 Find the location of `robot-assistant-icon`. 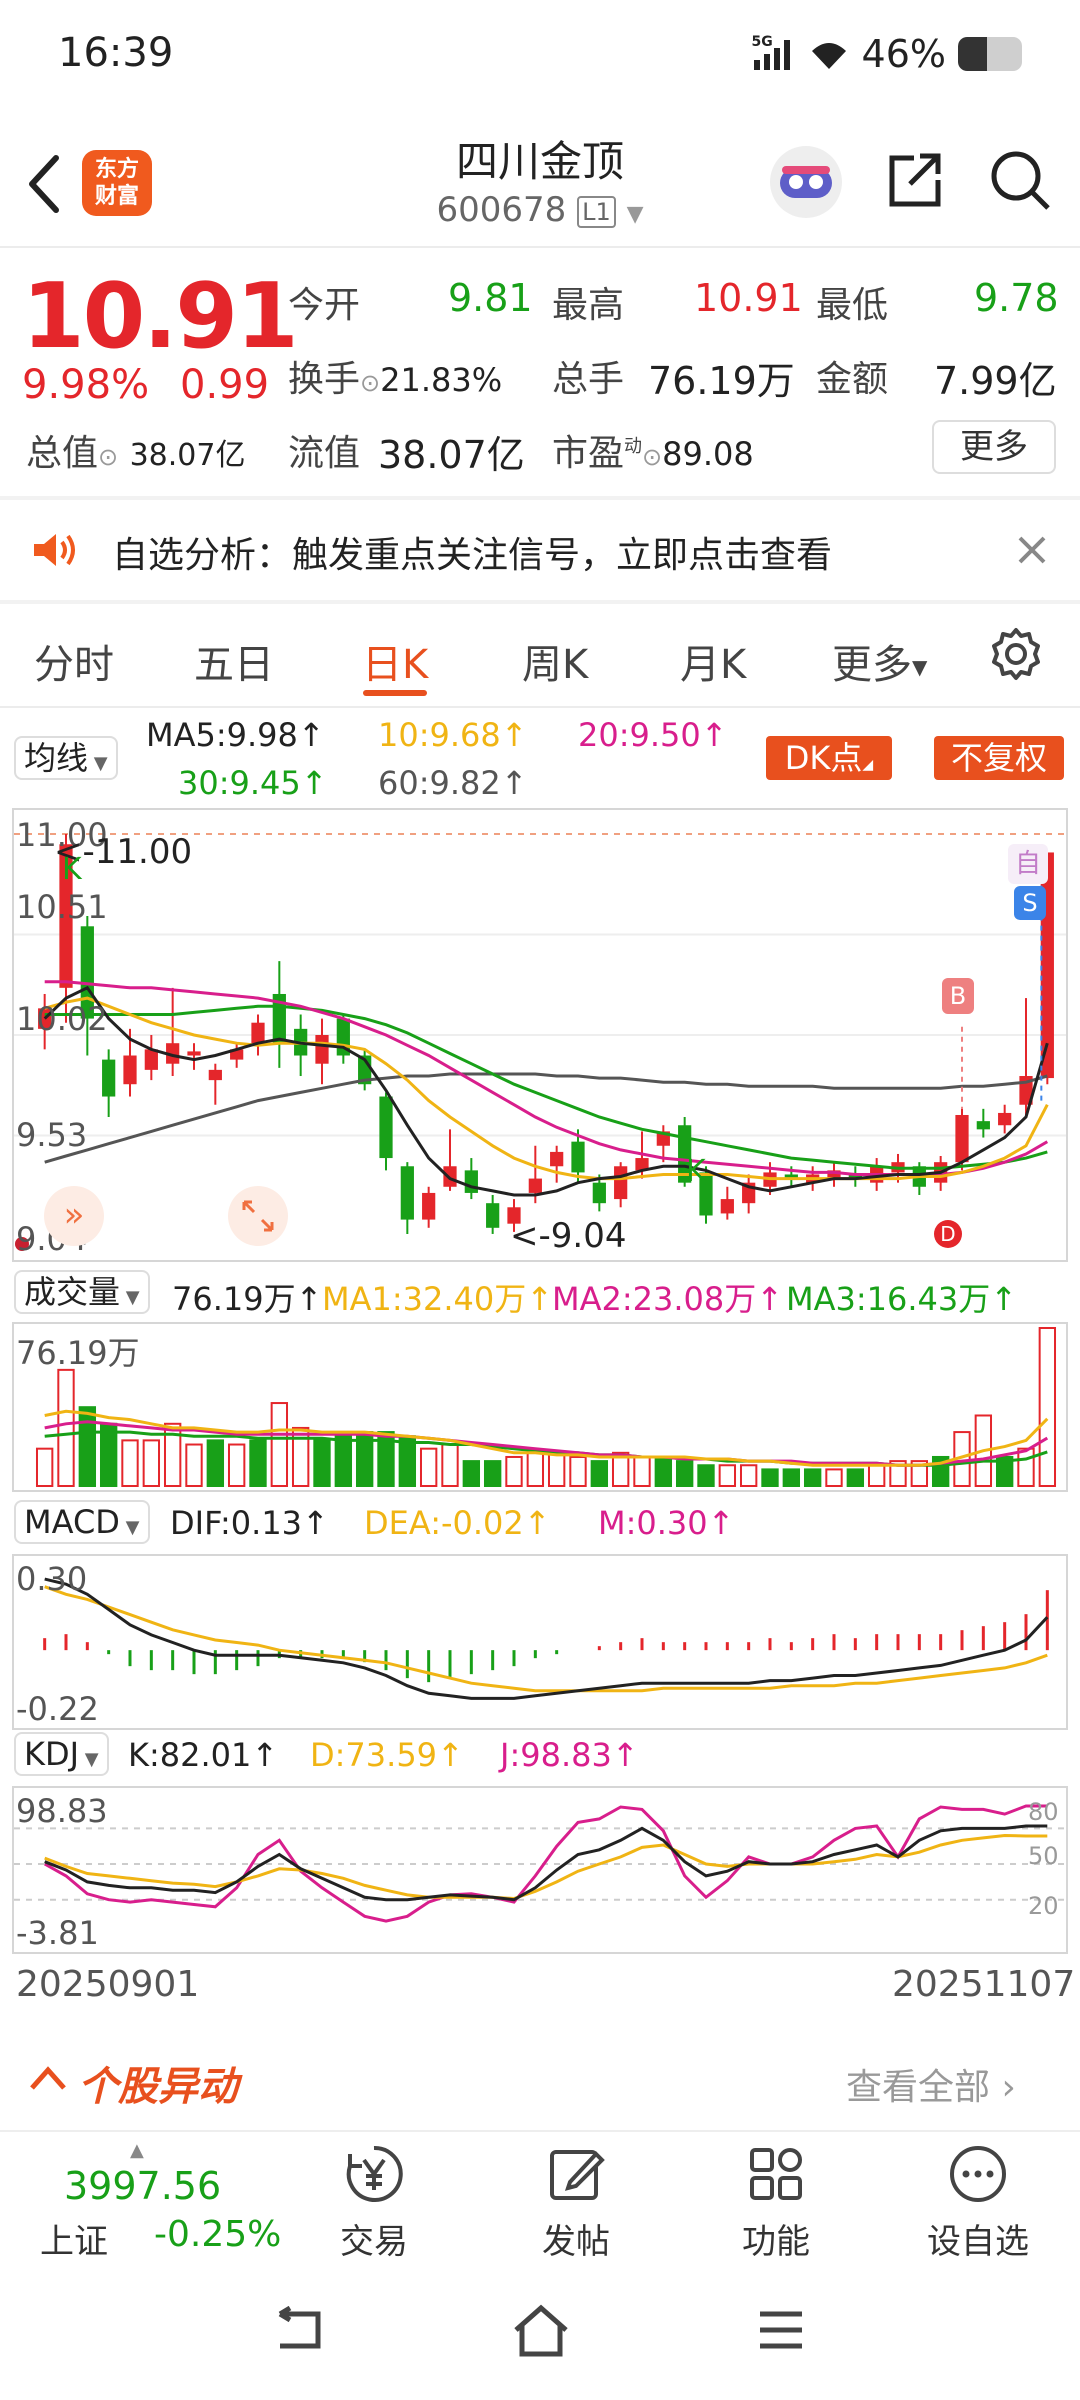

robot-assistant-icon is located at coordinates (806, 182).